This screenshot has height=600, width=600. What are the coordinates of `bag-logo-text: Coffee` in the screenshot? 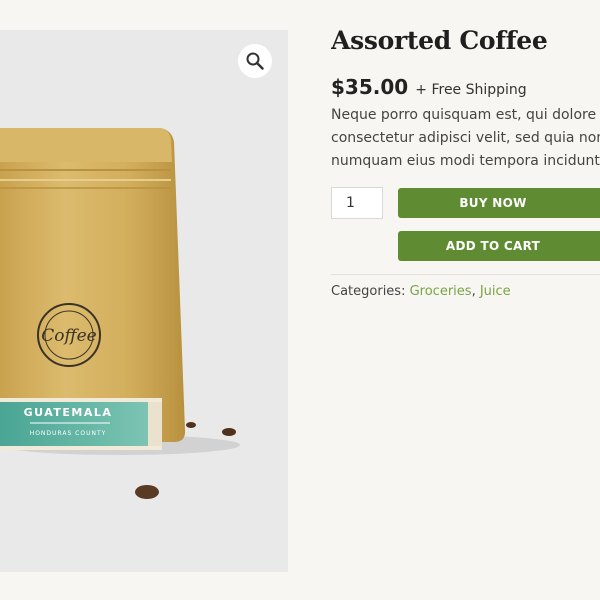 It's located at (68, 336).